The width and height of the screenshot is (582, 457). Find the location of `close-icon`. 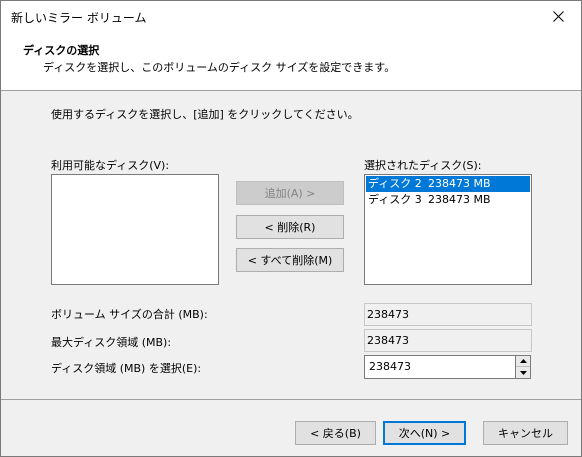

close-icon is located at coordinates (558, 16).